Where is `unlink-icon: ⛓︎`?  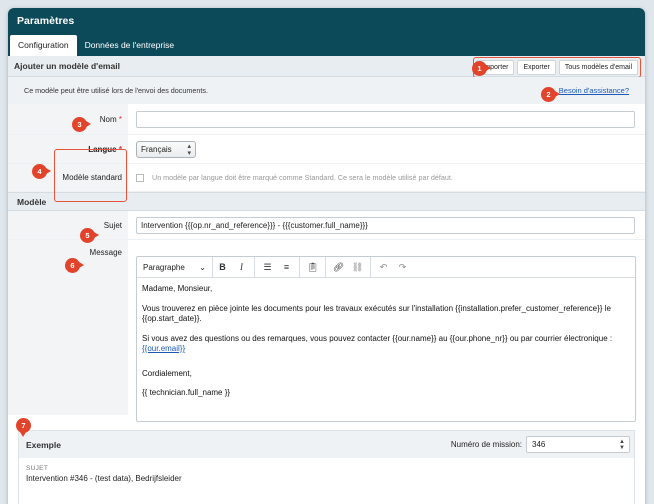 unlink-icon: ⛓︎ is located at coordinates (357, 267).